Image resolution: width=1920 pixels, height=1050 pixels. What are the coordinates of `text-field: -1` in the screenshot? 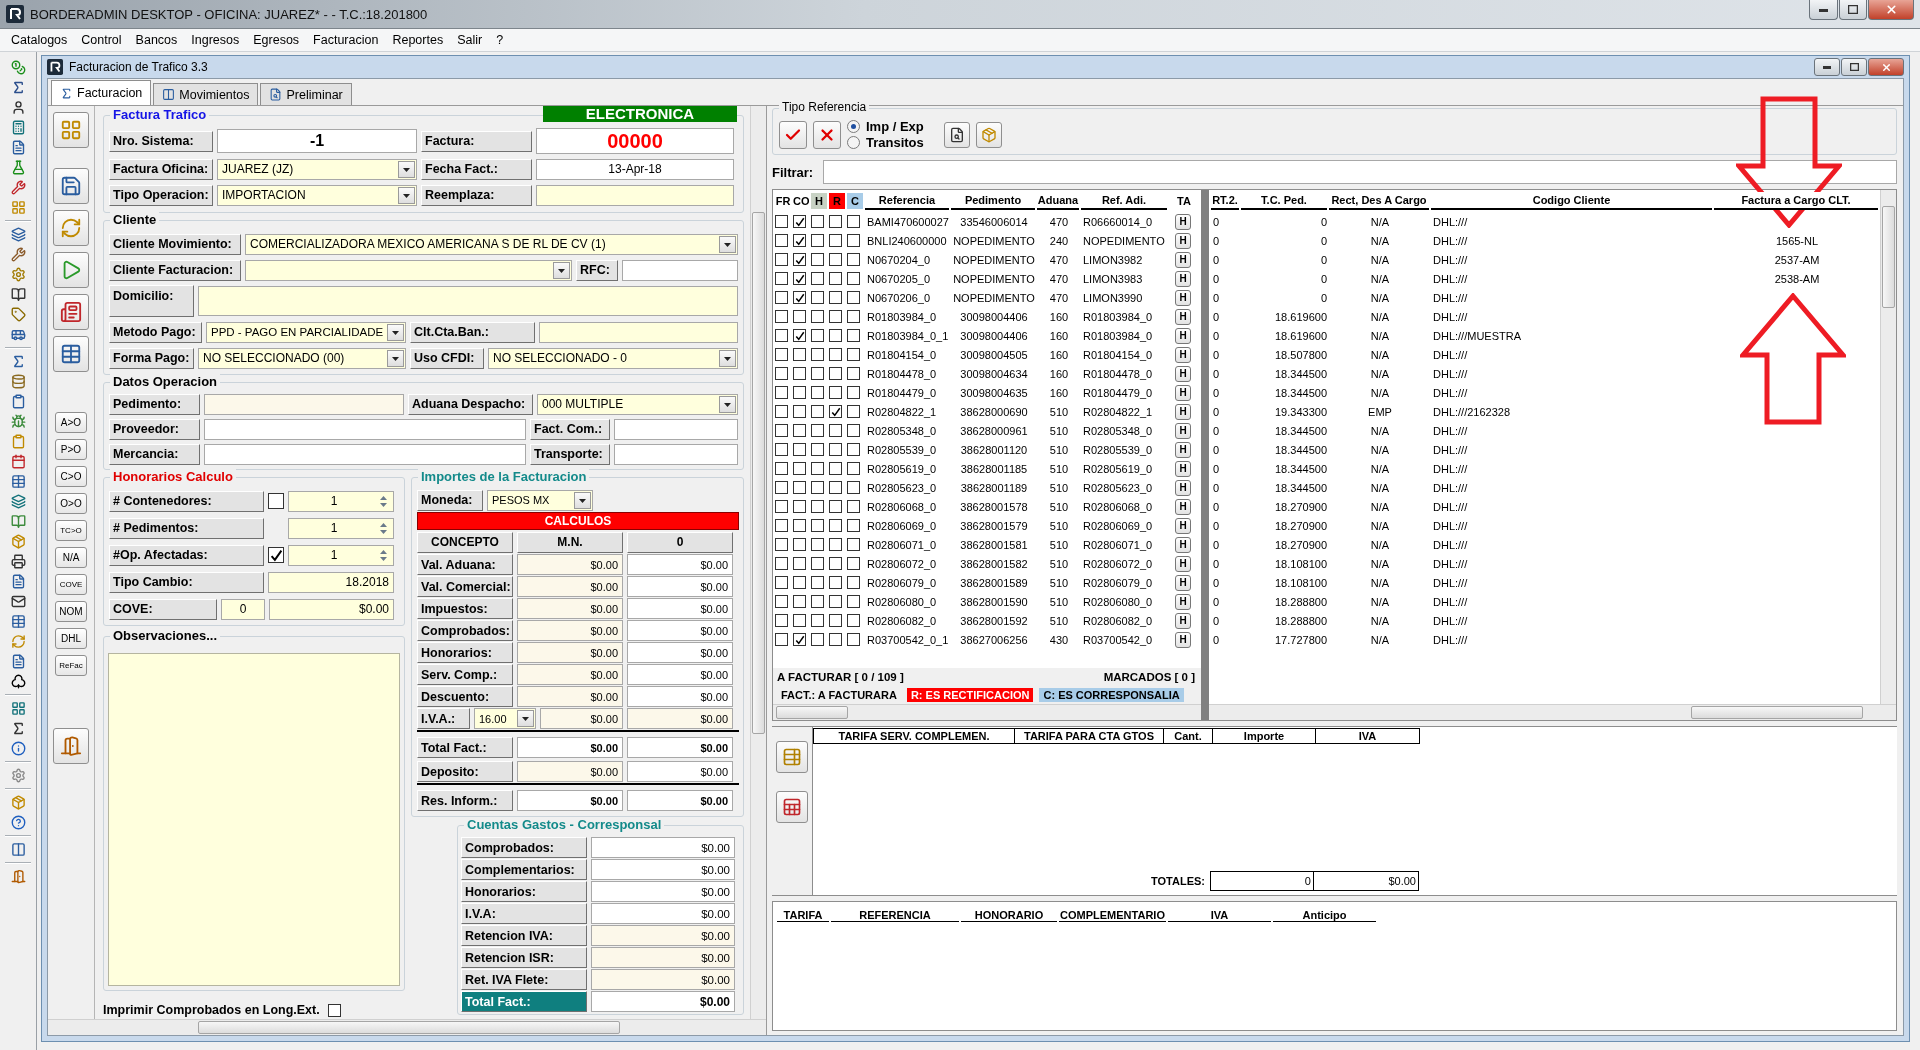 It's located at (317, 141).